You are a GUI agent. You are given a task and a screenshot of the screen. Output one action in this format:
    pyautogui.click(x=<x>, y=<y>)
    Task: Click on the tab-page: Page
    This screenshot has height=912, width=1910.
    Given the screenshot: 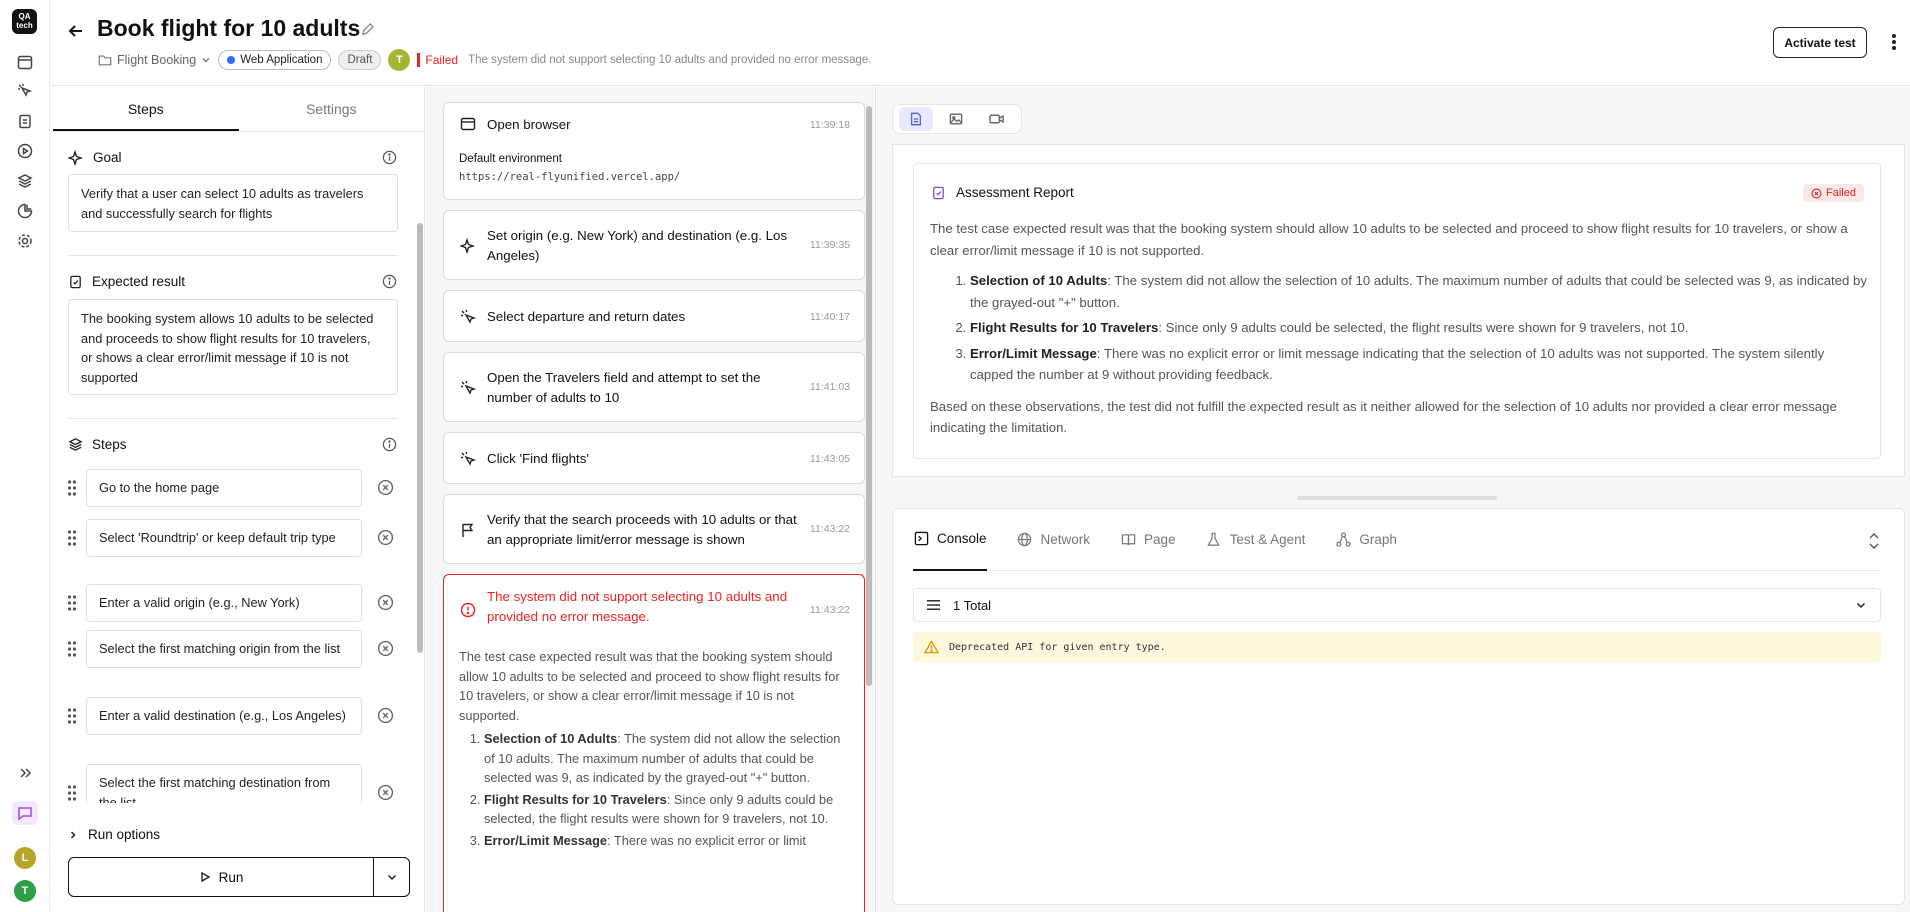 What is the action you would take?
    pyautogui.click(x=1148, y=540)
    